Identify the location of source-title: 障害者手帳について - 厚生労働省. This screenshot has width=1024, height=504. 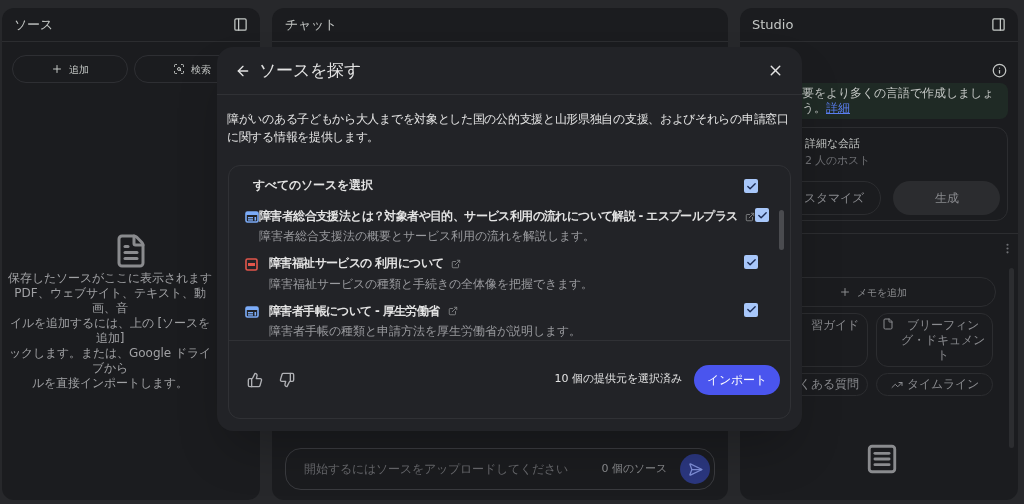
(354, 311).